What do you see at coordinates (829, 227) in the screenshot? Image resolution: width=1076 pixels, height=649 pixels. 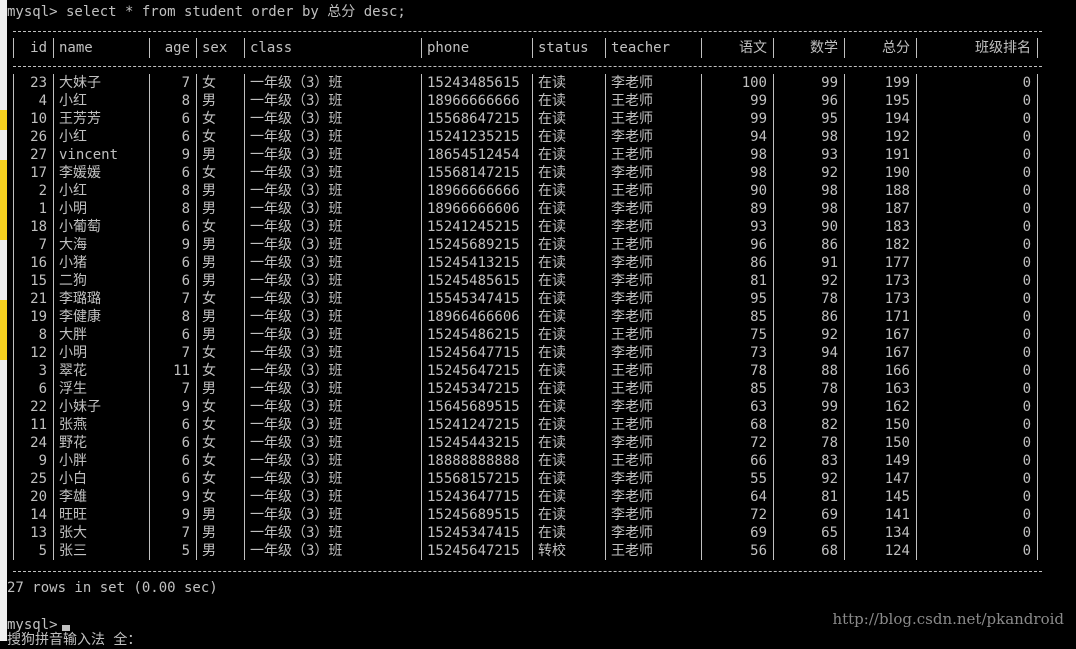 I see `table-cell: 90` at bounding box center [829, 227].